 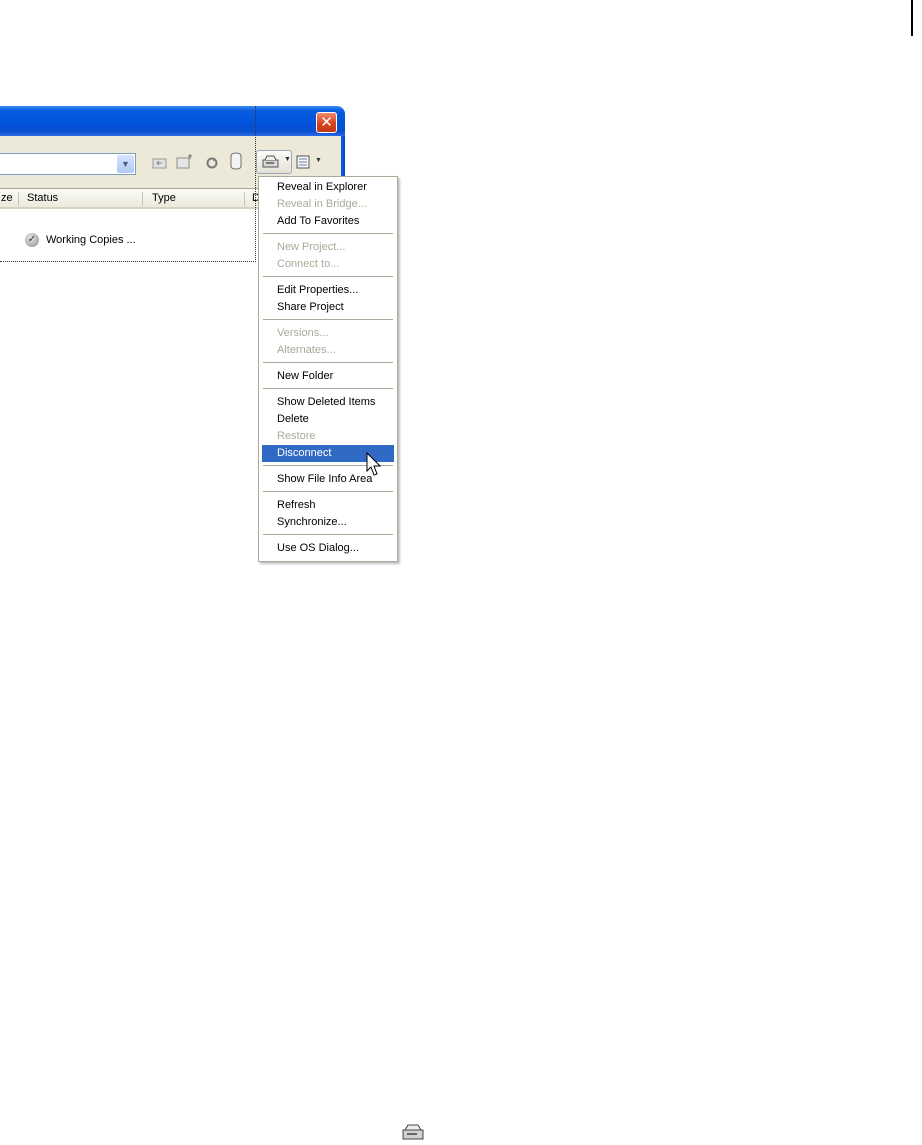 I want to click on menu-item-refresh: Refresh, so click(x=328, y=505).